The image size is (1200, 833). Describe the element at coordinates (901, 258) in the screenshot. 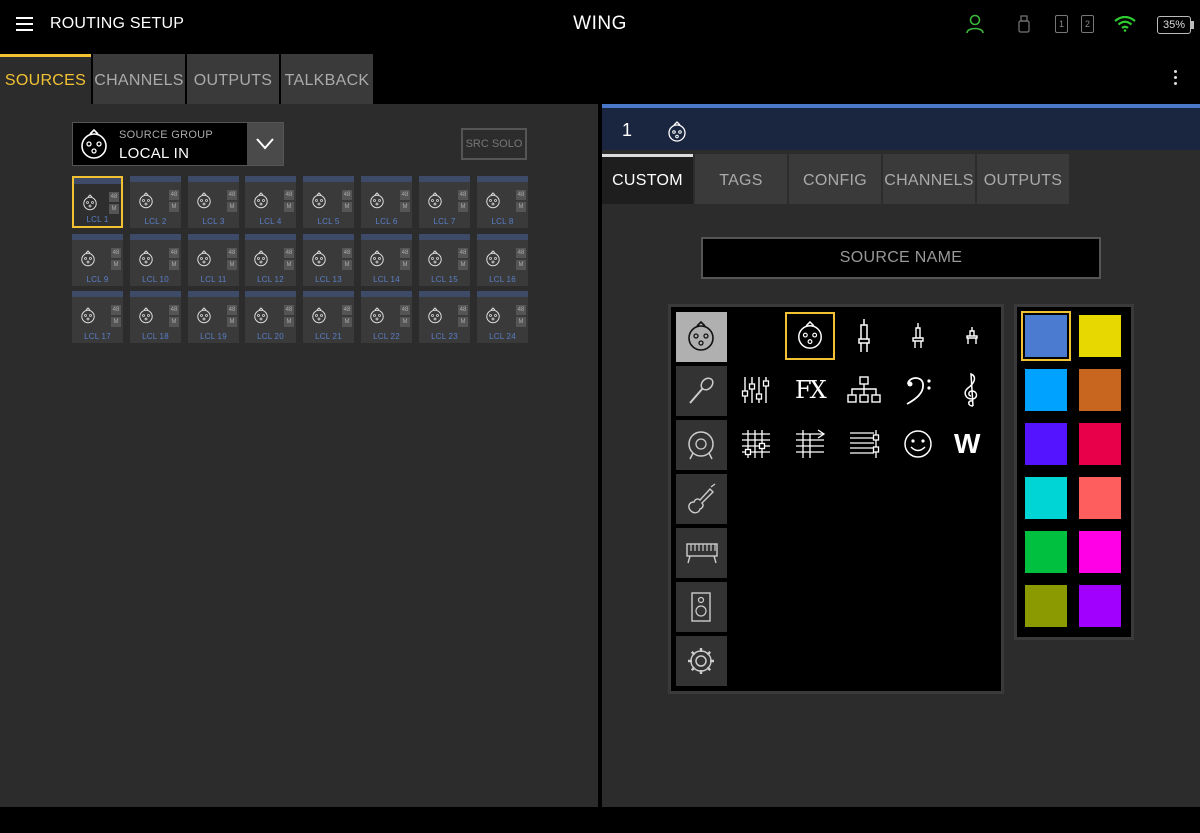

I see `source-name-input: SOURCE NAME` at that location.